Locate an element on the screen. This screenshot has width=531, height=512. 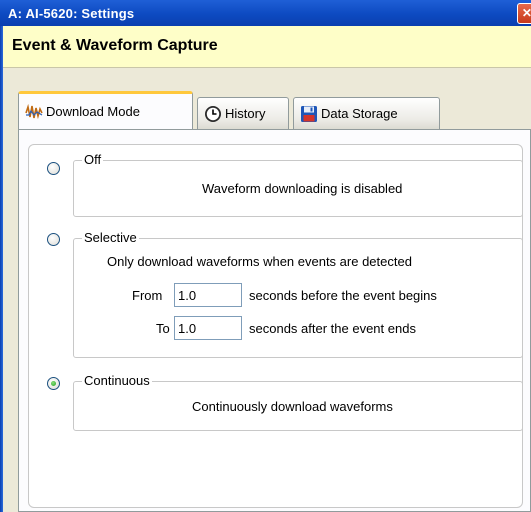
off-description: Waveform downloading is disabled is located at coordinates (302, 188).